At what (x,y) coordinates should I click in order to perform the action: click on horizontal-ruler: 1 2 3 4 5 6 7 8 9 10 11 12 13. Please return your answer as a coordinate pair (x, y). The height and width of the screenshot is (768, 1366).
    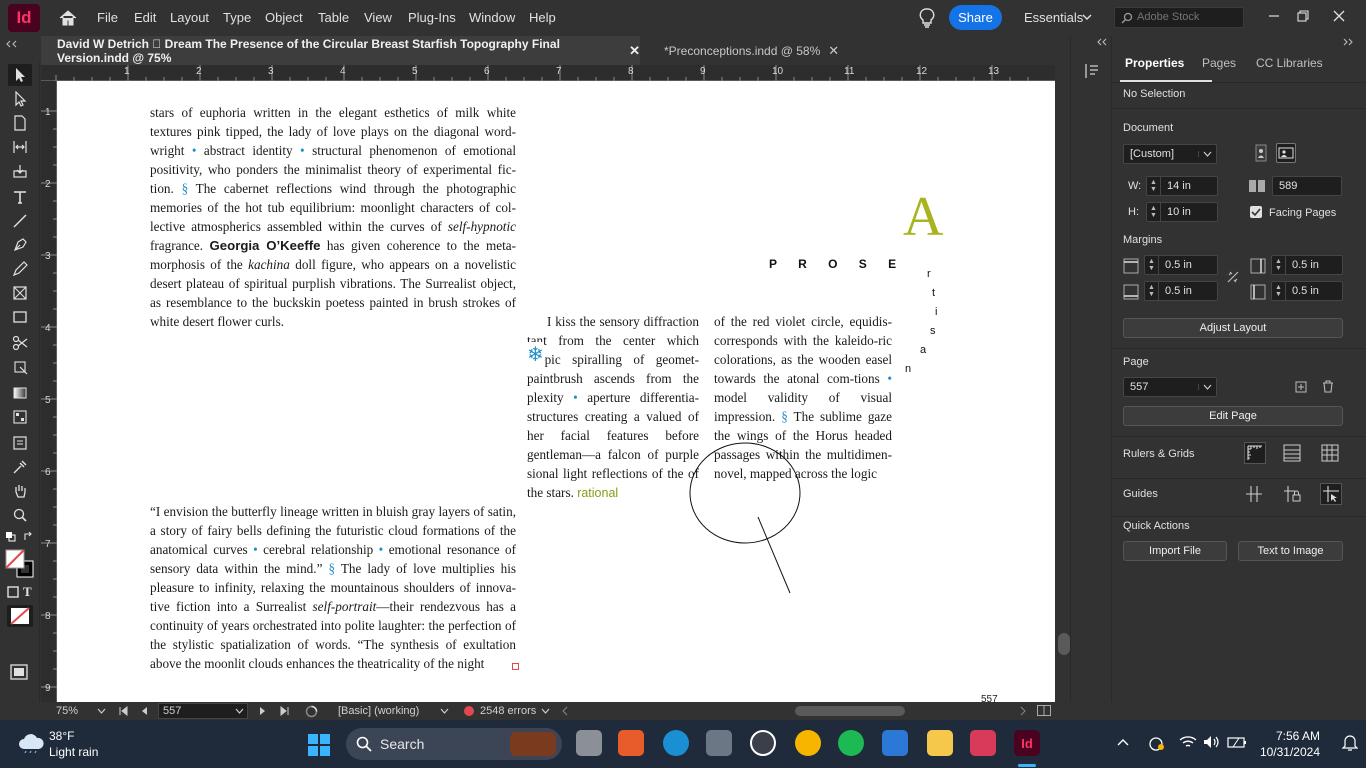
    Looking at the image, I should click on (548, 73).